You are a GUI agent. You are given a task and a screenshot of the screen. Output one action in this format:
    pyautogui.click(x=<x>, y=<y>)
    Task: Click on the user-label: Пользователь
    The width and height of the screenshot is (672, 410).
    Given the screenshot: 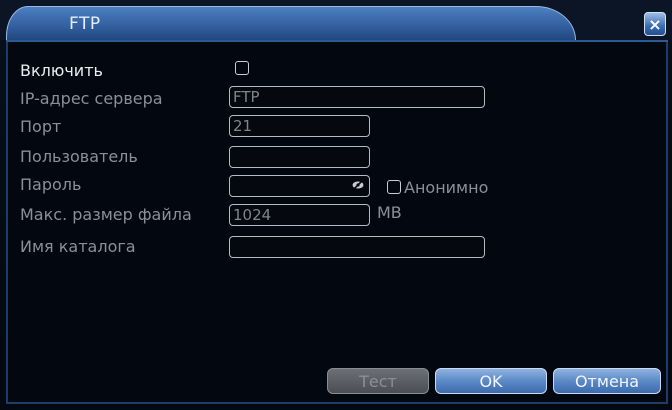 What is the action you would take?
    pyautogui.click(x=79, y=156)
    